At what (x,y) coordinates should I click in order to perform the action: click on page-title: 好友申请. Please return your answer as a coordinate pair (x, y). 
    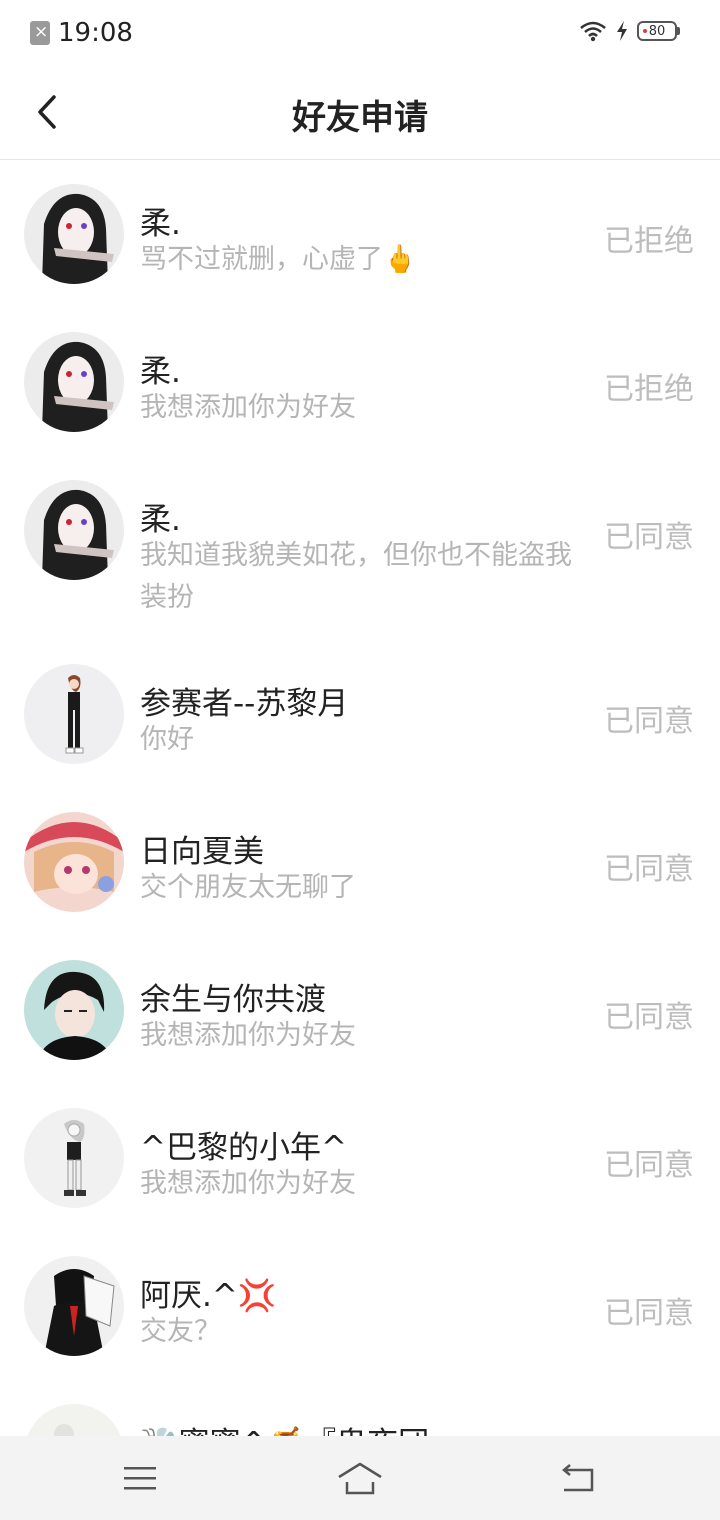
    Looking at the image, I should click on (360, 118).